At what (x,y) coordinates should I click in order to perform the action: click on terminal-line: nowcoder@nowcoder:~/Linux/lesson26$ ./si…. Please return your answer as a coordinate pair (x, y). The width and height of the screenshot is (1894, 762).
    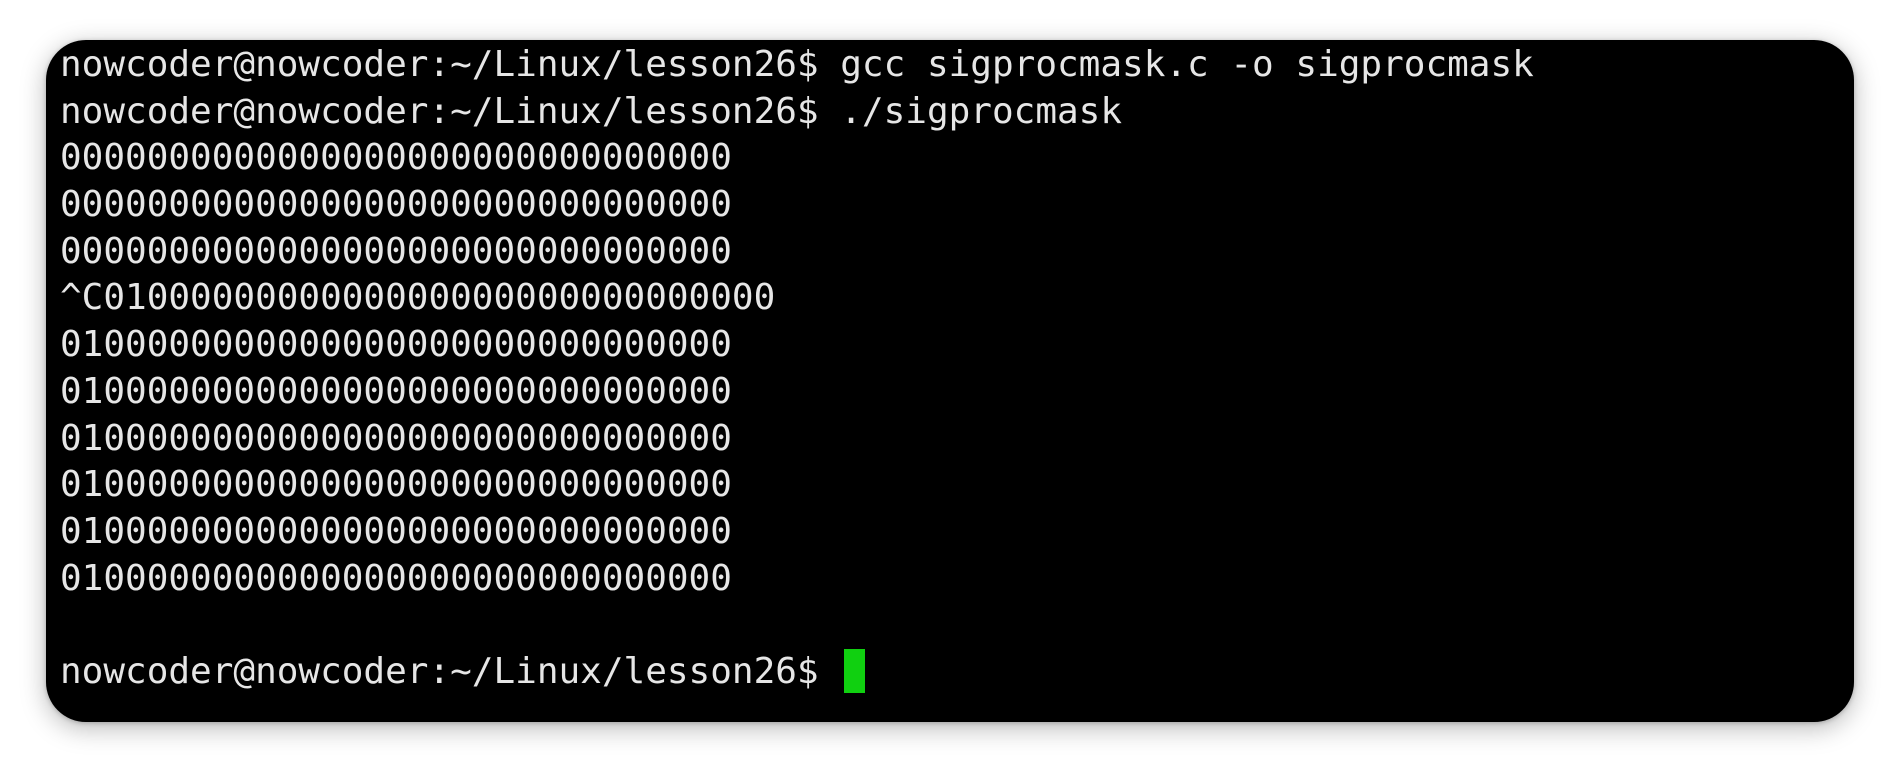
    Looking at the image, I should click on (591, 111).